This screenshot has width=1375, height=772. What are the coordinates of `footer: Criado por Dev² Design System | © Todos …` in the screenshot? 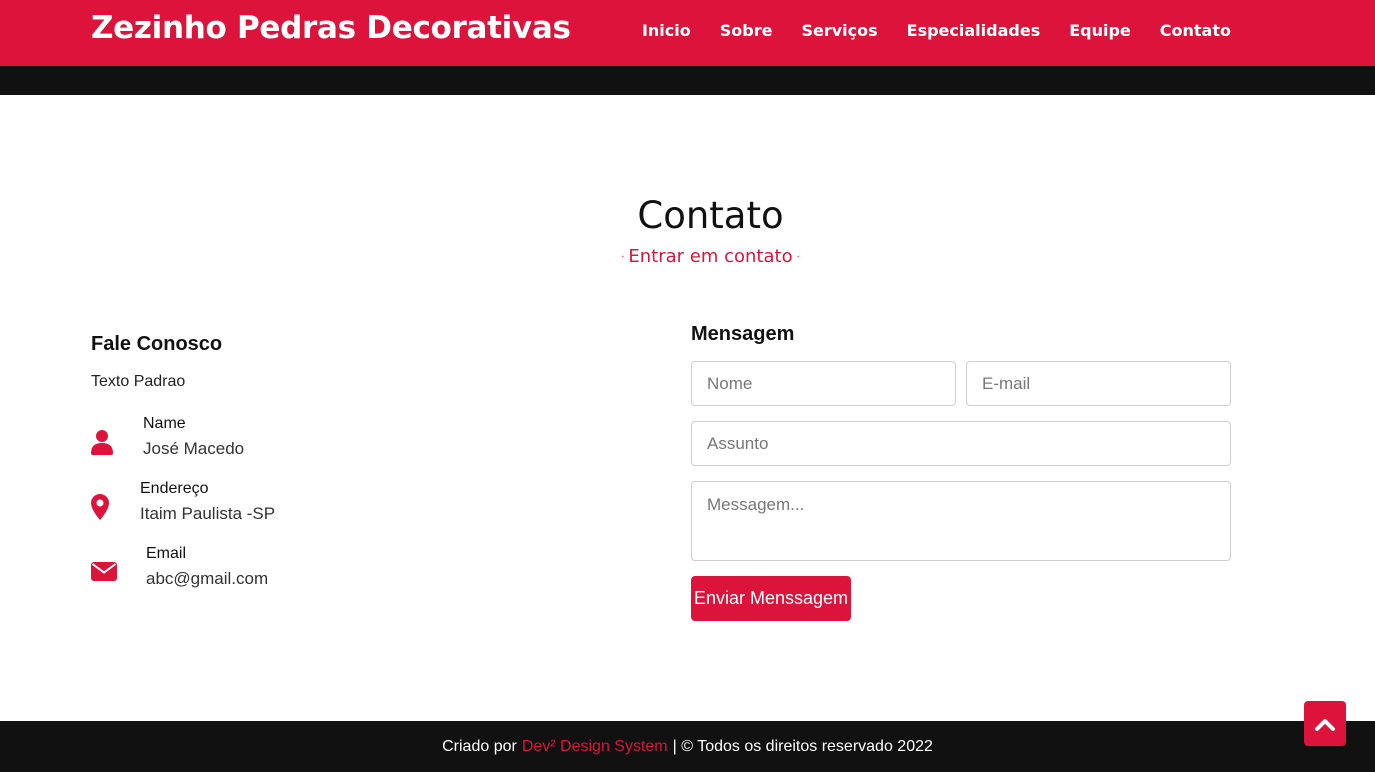 It's located at (687, 746).